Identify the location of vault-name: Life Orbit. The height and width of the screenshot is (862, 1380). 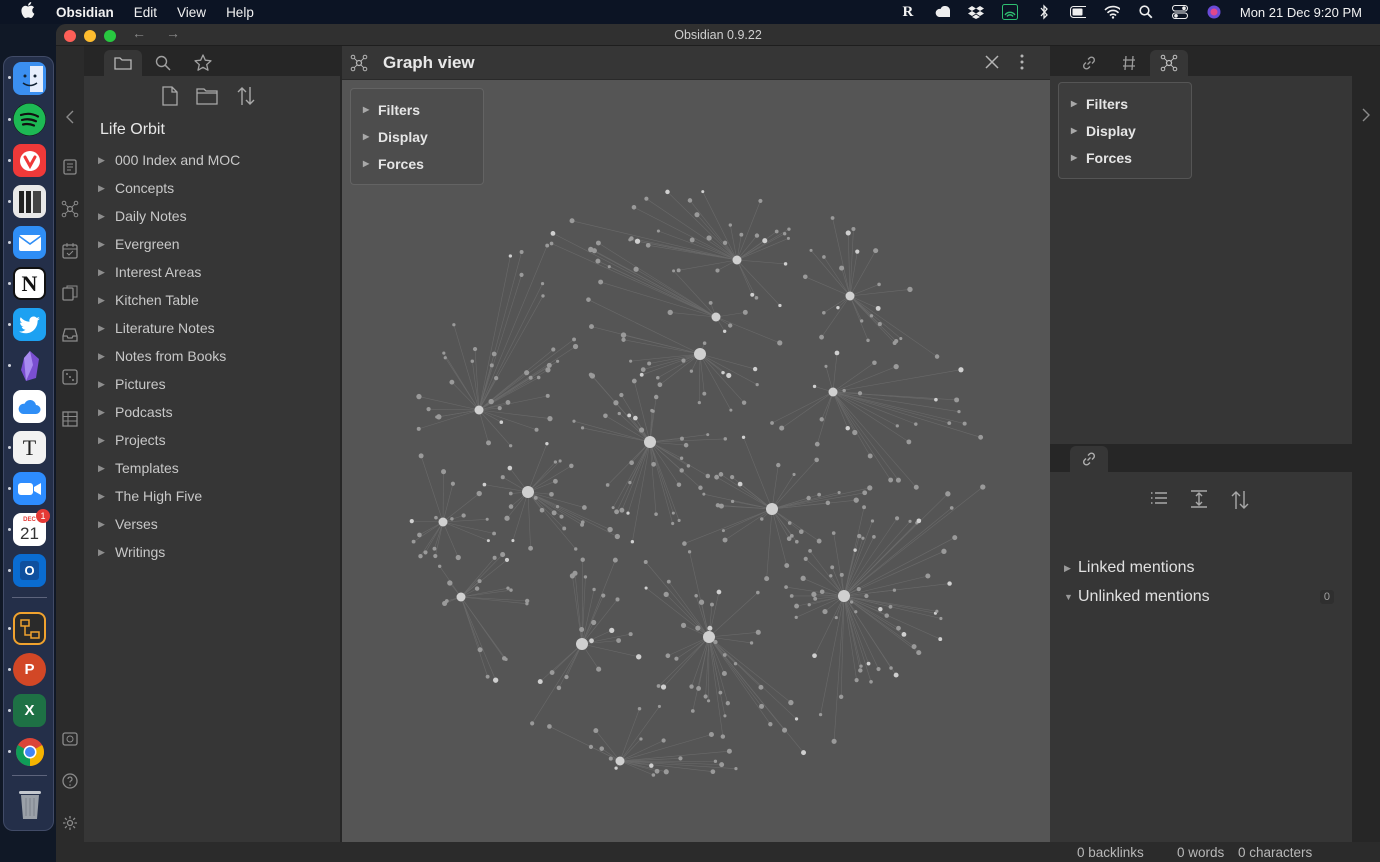
(132, 130).